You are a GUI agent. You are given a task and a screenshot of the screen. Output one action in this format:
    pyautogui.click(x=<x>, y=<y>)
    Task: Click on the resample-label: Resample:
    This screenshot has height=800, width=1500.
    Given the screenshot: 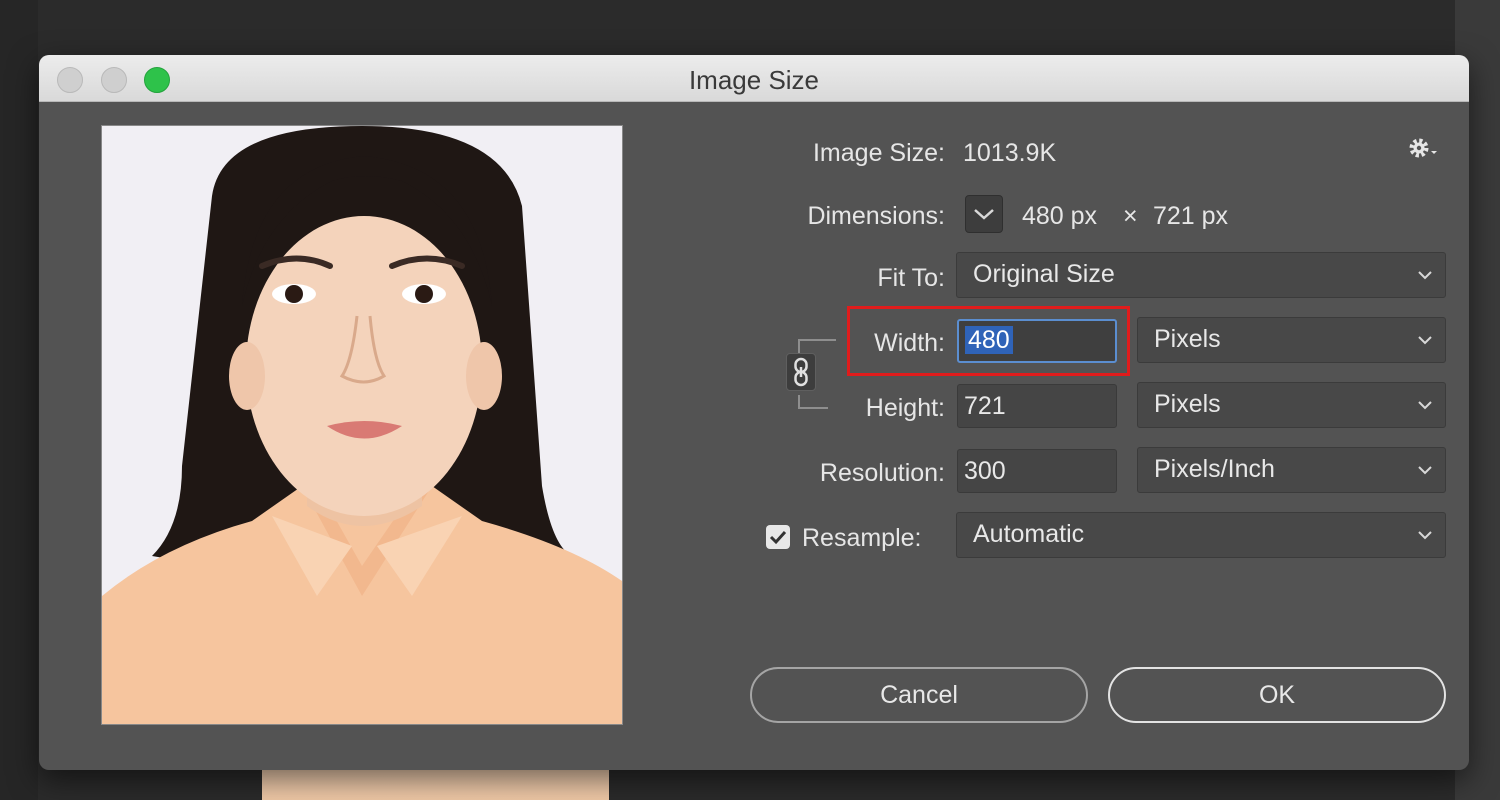 What is the action you would take?
    pyautogui.click(x=862, y=538)
    